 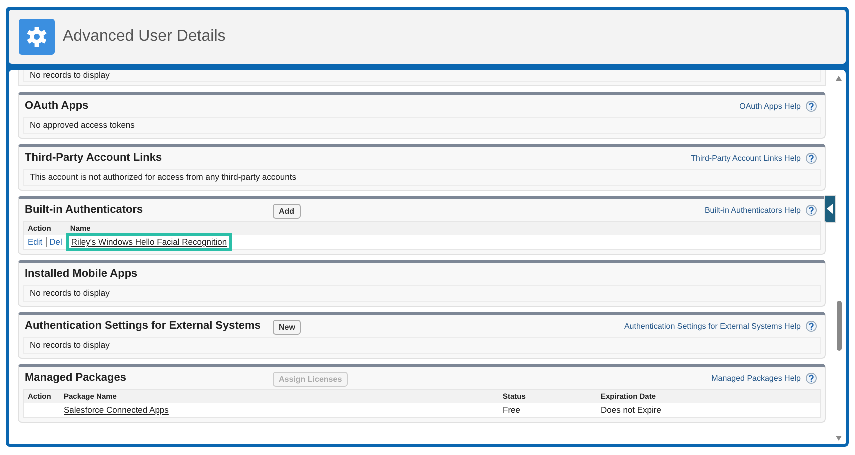 What do you see at coordinates (94, 158) in the screenshot?
I see `section-title: Third-Party Account Links` at bounding box center [94, 158].